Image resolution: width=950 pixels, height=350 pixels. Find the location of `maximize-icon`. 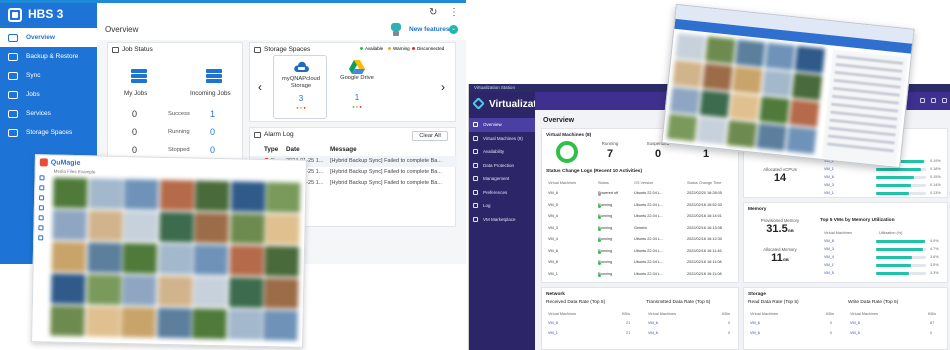

maximize-icon is located at coordinates (933, 100).